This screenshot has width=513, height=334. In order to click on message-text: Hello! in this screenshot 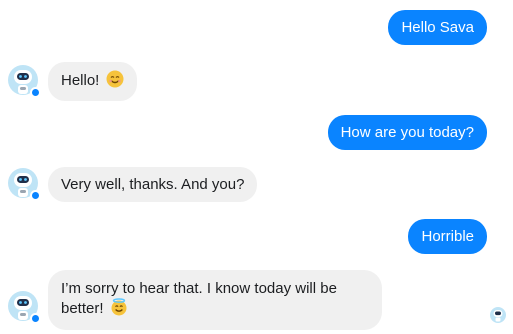, I will do `click(80, 80)`.